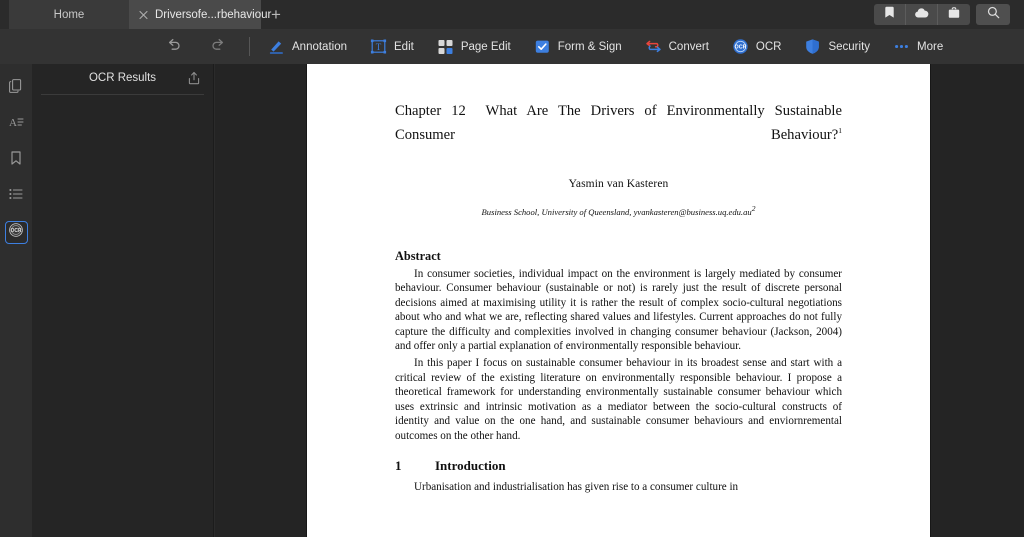 The image size is (1024, 537). Describe the element at coordinates (445, 46) in the screenshot. I see `grid-icon` at that location.